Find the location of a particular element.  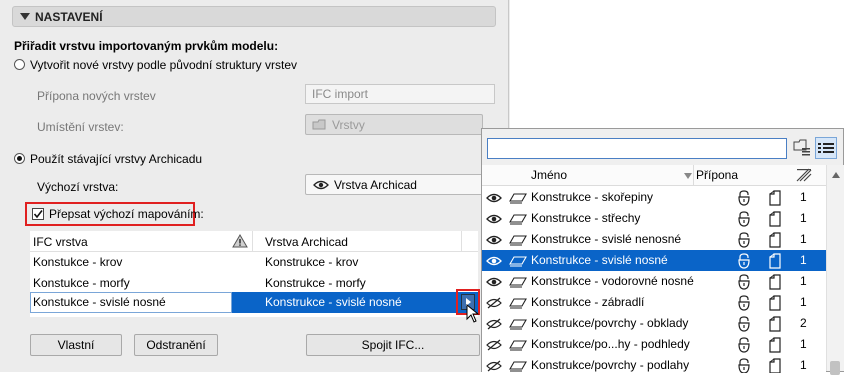

default-layer-value: Vrstva Archicad is located at coordinates (375, 185).